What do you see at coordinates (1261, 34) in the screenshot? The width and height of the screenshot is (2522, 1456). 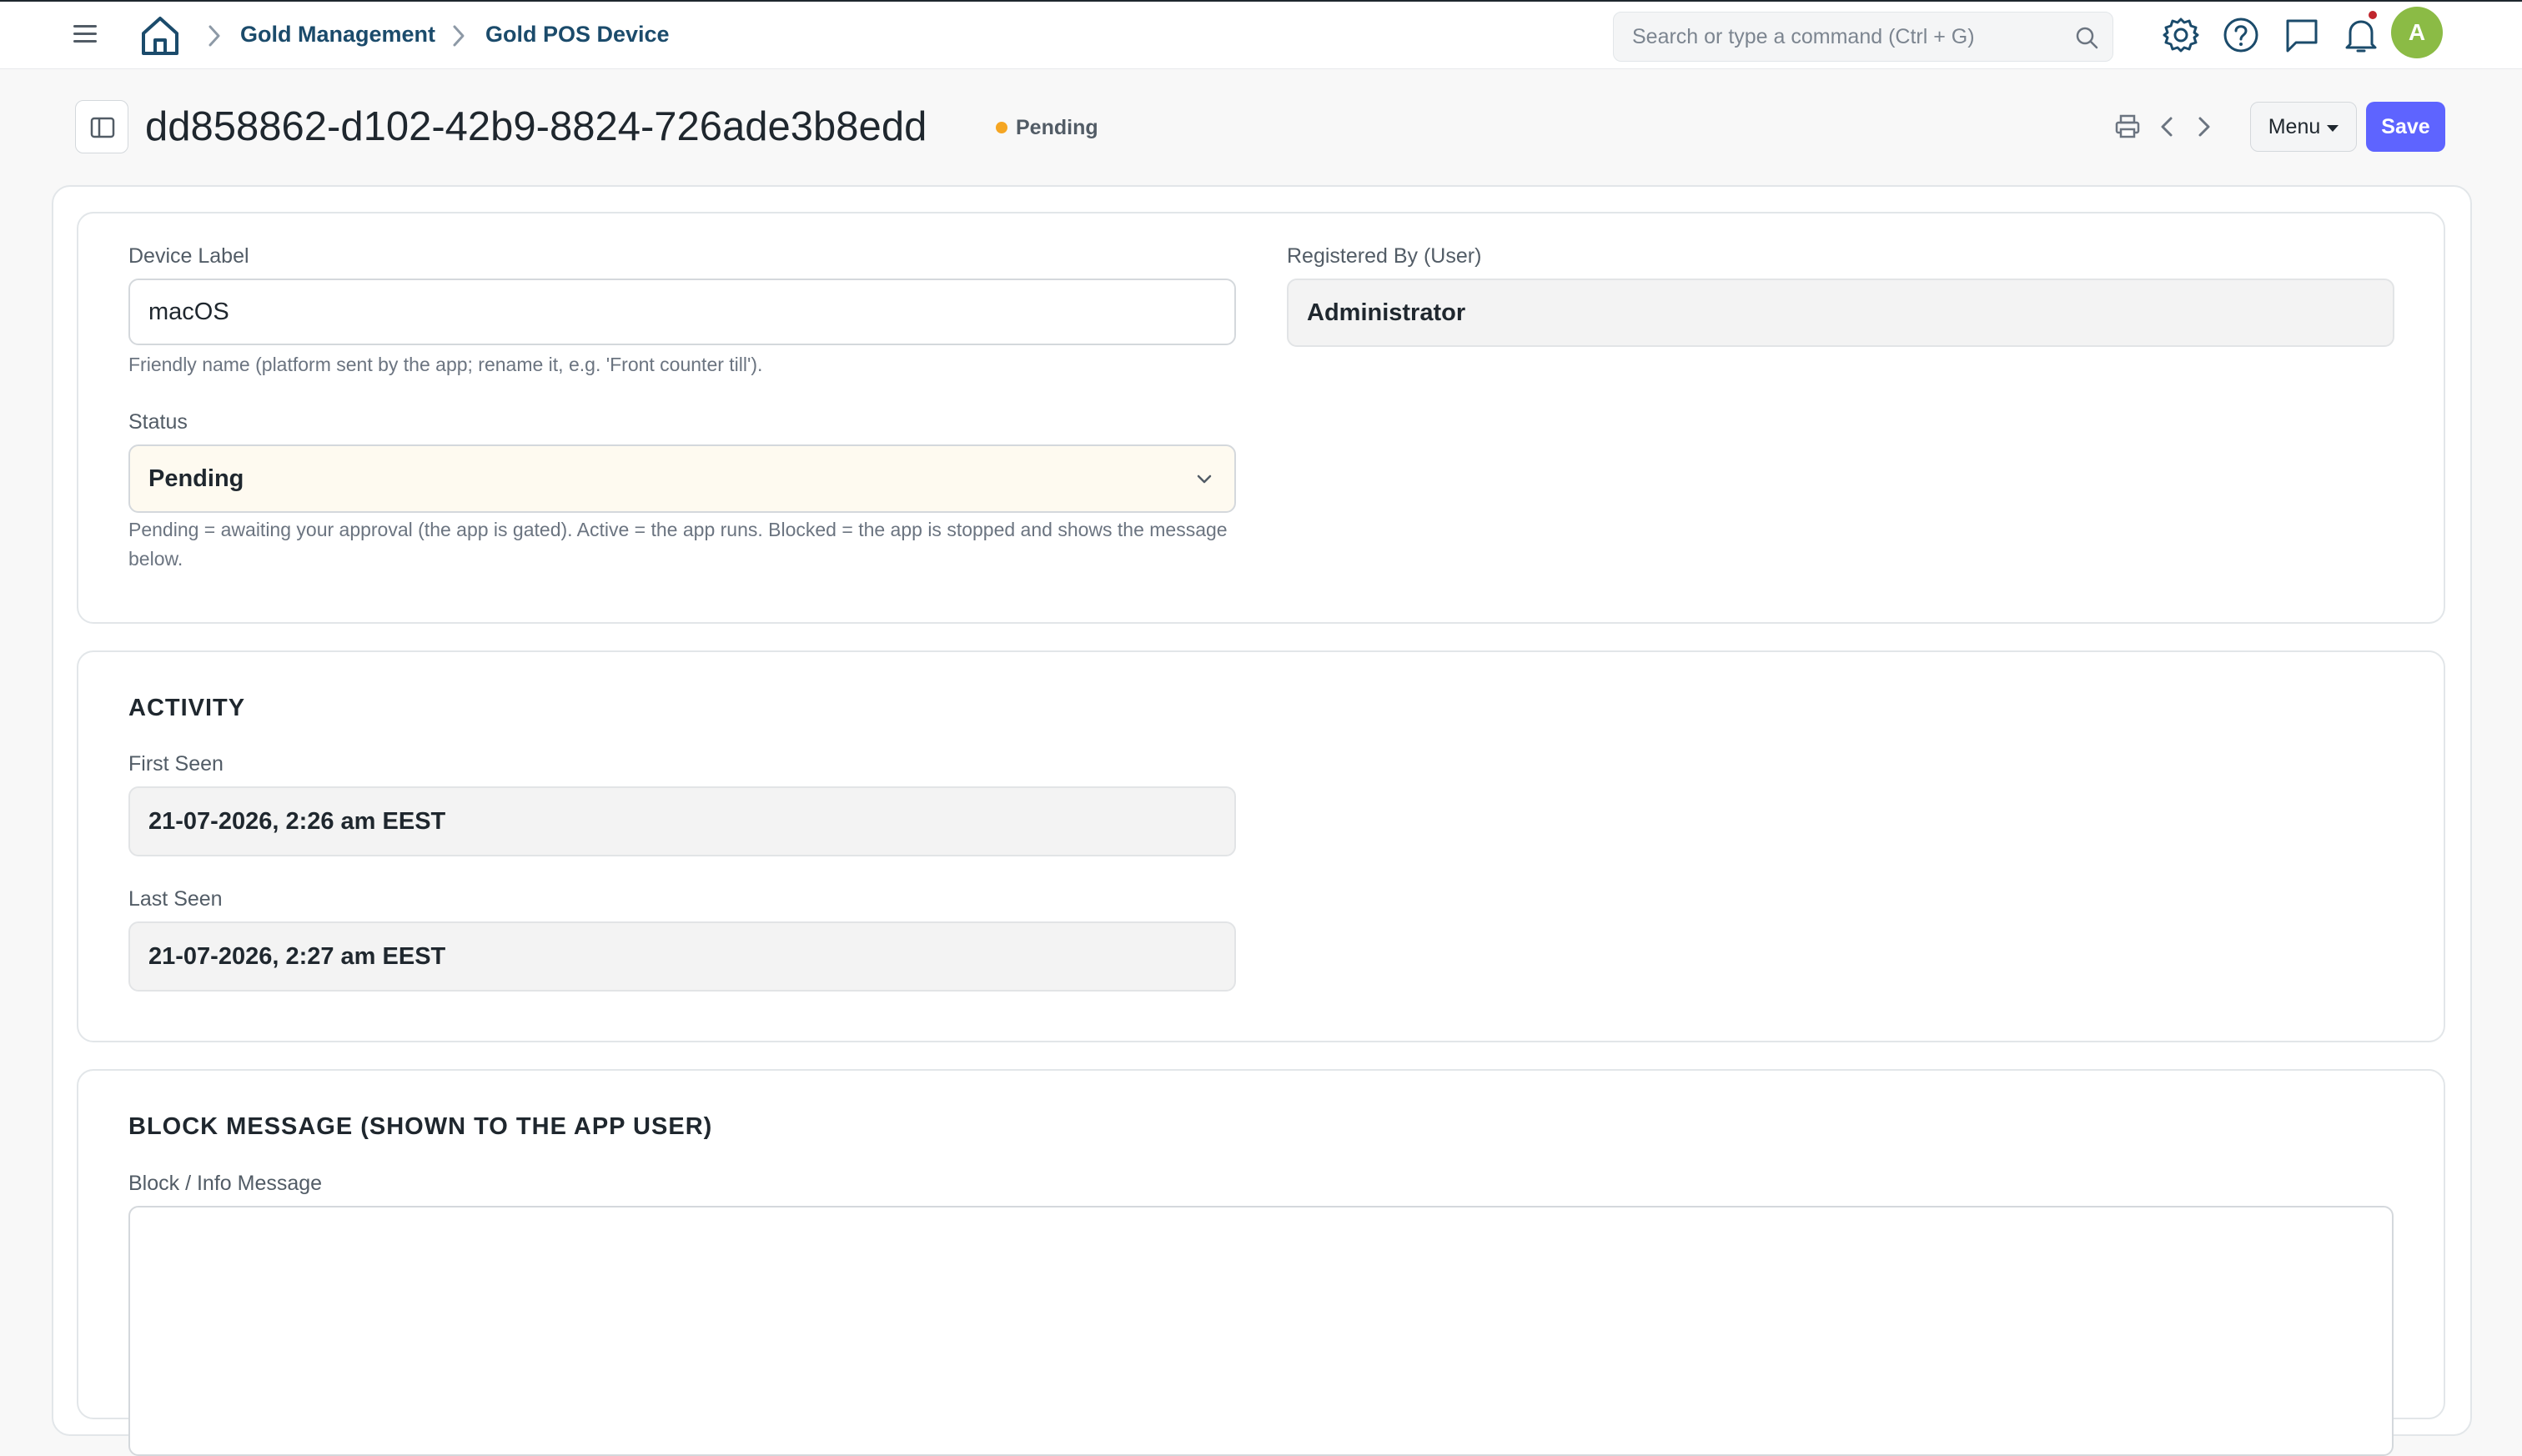 I see `navbar: Gold Management Gold POS Device A` at bounding box center [1261, 34].